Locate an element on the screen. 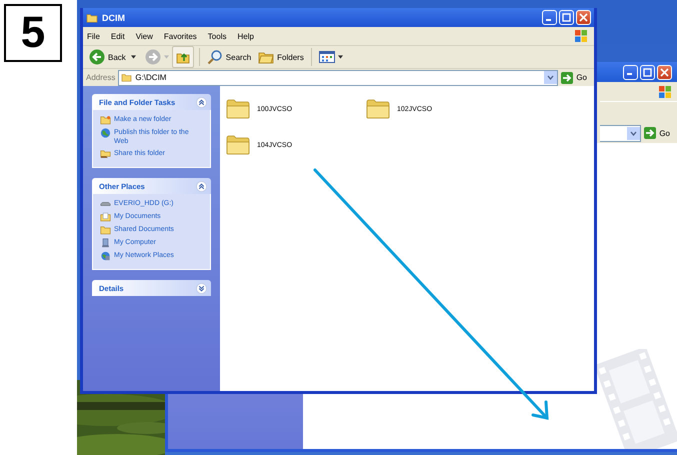 The height and width of the screenshot is (455, 677). documents-folder-icon is located at coordinates (105, 217).